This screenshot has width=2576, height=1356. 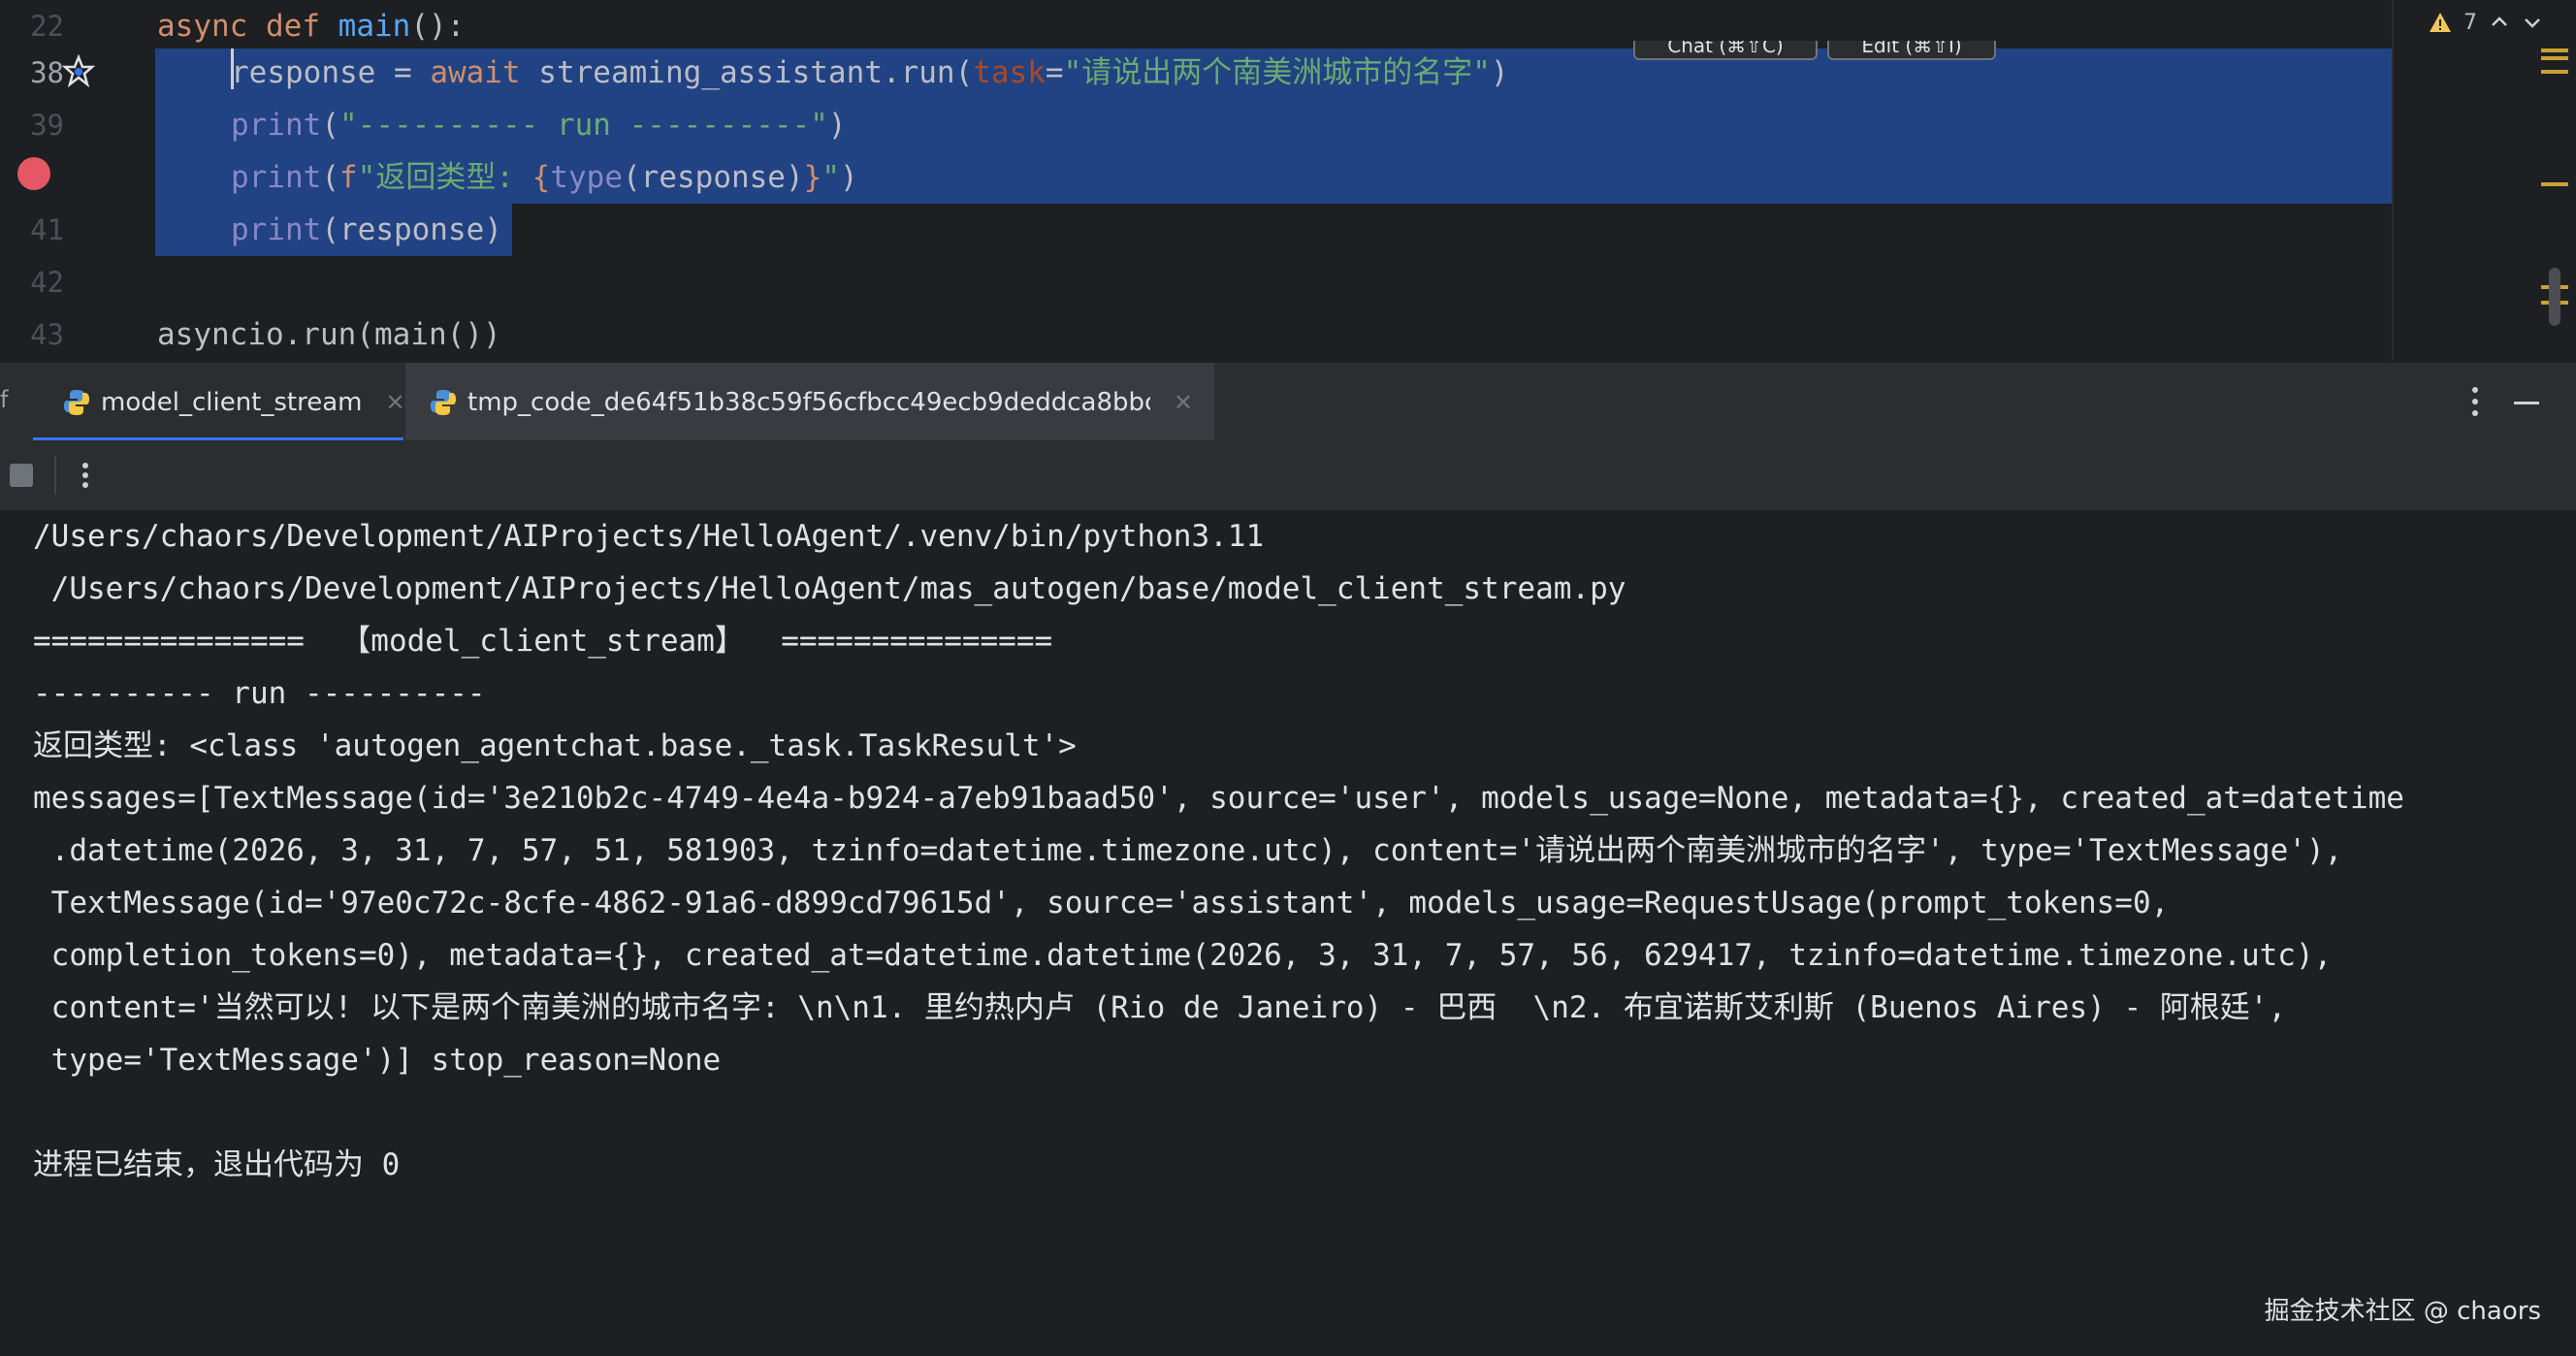 What do you see at coordinates (55, 475) in the screenshot?
I see `toolbar-divider` at bounding box center [55, 475].